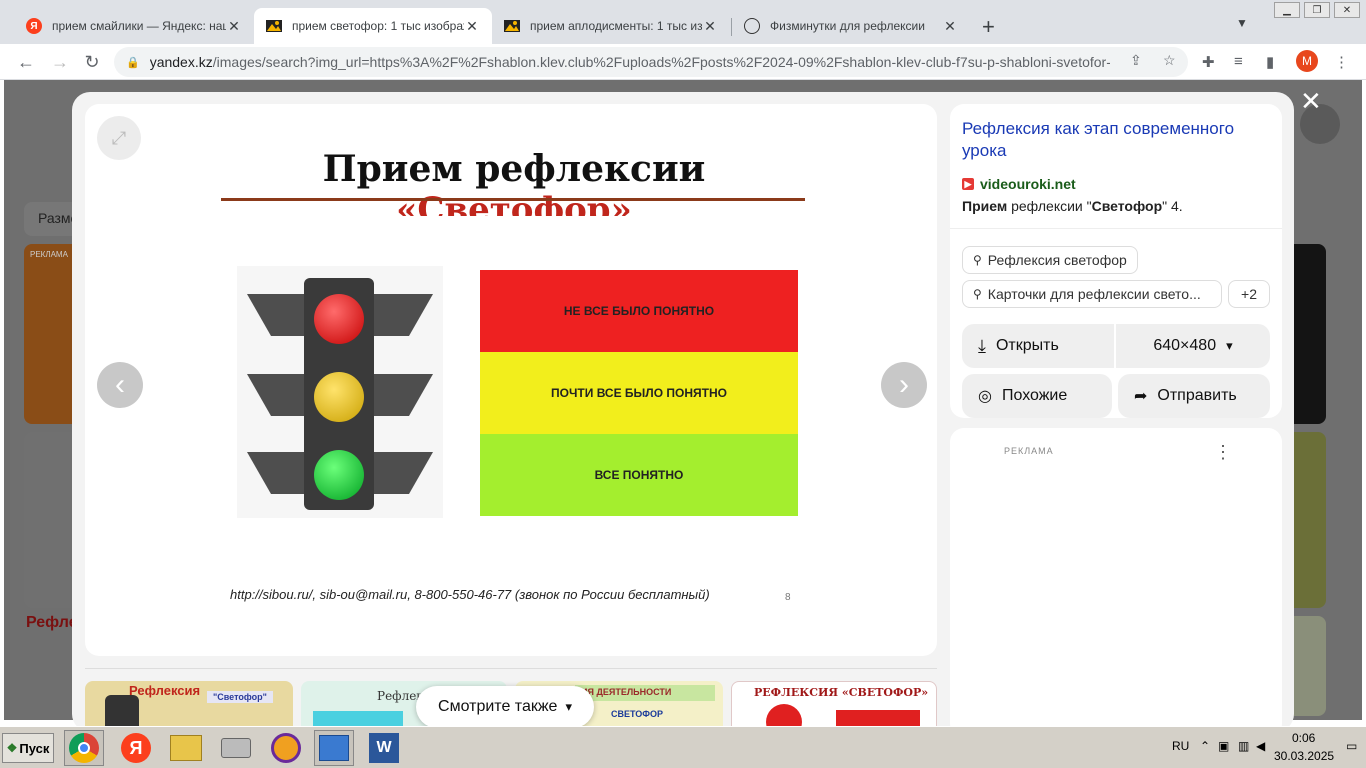 The image size is (1366, 768). What do you see at coordinates (26, 62) in the screenshot?
I see `back-arrow-icon: ←` at bounding box center [26, 62].